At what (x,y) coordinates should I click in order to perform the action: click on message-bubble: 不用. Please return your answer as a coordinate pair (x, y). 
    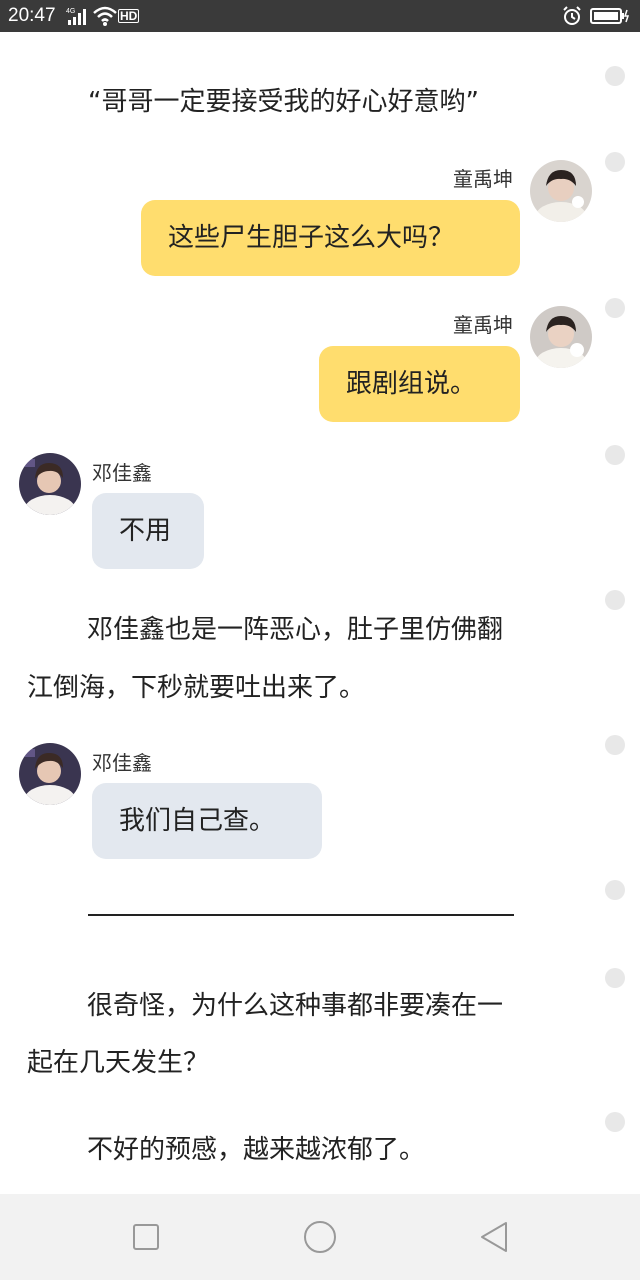
    Looking at the image, I should click on (148, 531).